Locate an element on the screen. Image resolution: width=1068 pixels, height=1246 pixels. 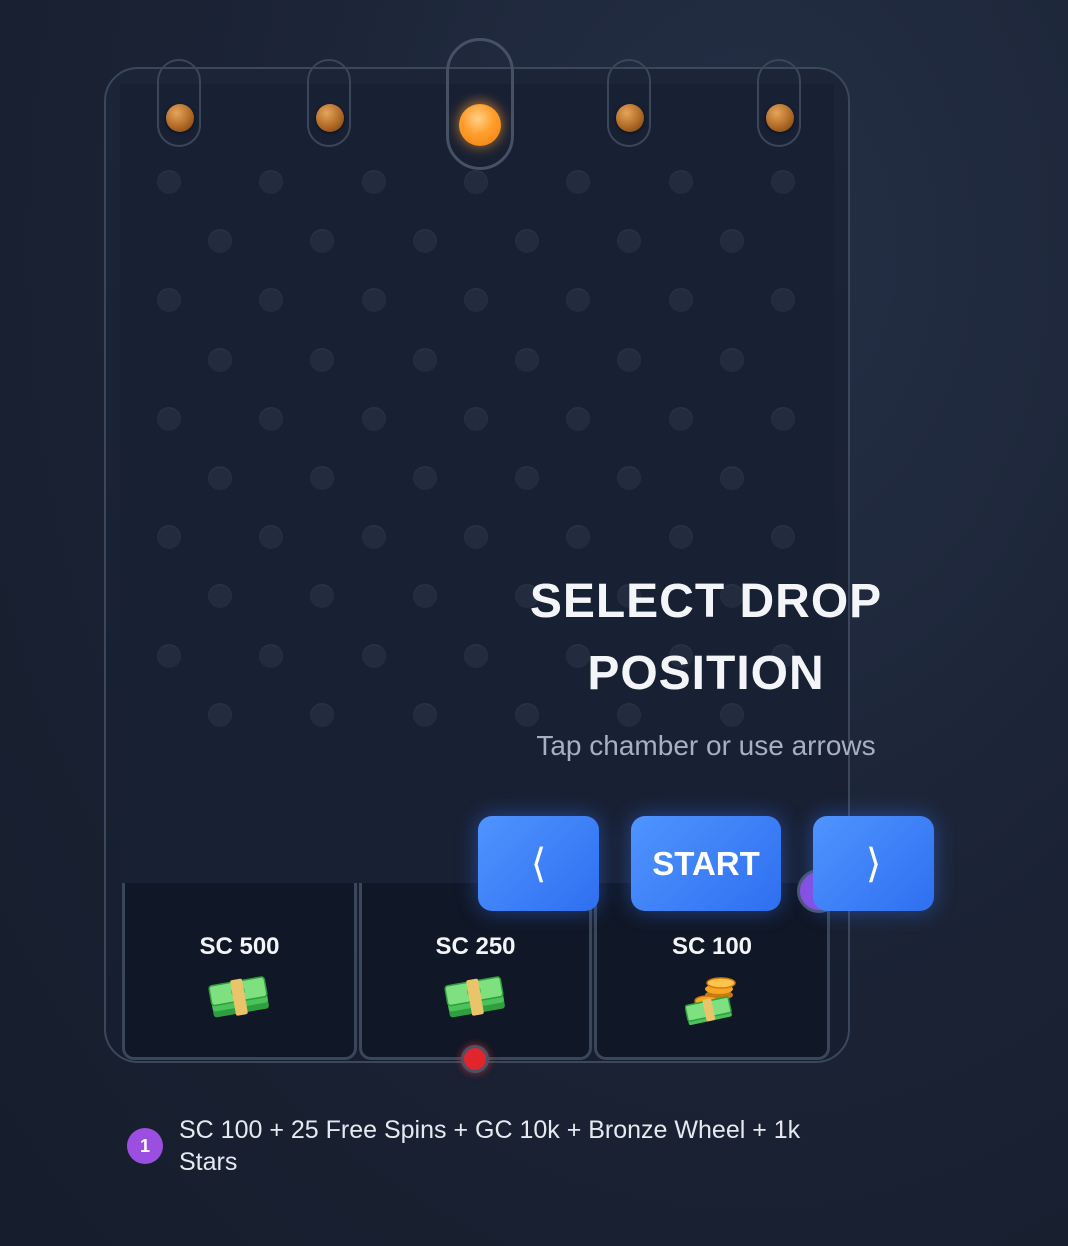
landing-marker is located at coordinates (475, 1059).